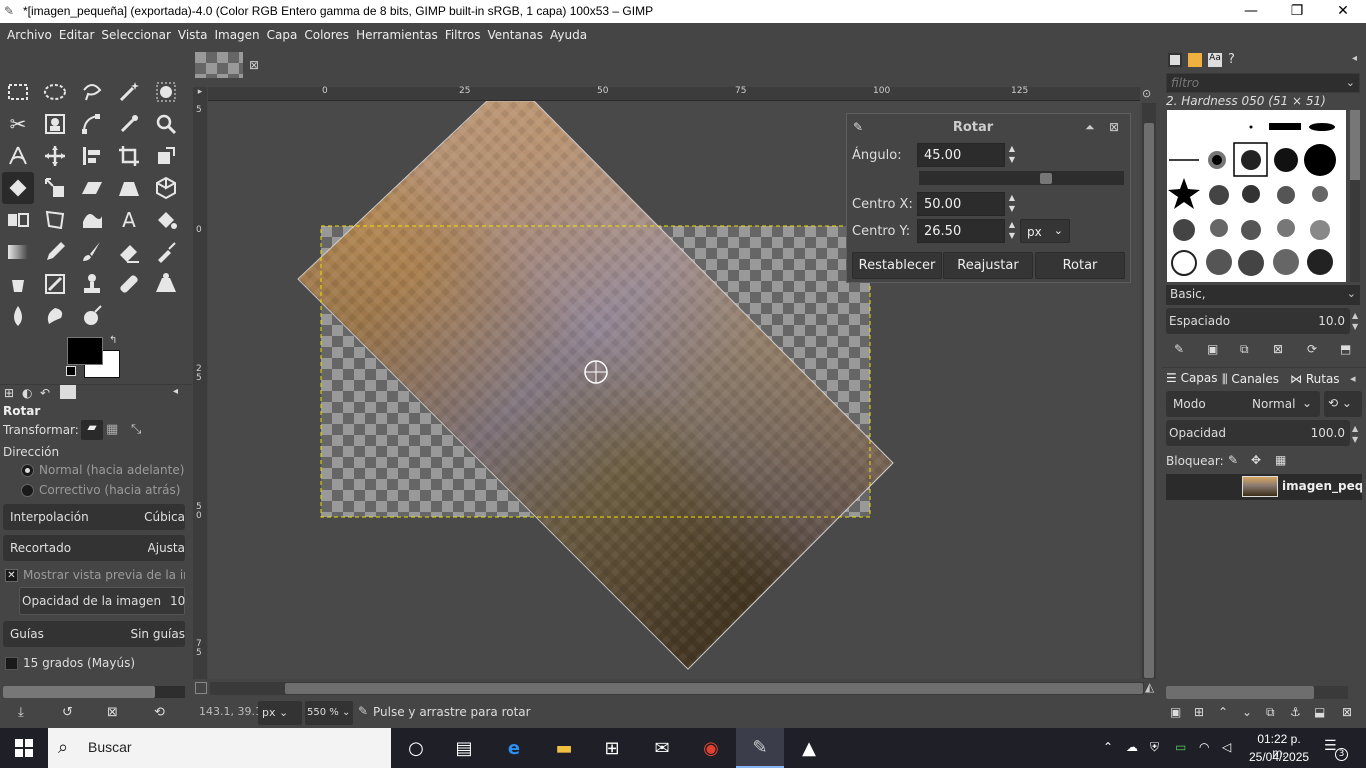 Image resolution: width=1366 pixels, height=768 pixels. I want to click on paths-icon, so click(92, 124).